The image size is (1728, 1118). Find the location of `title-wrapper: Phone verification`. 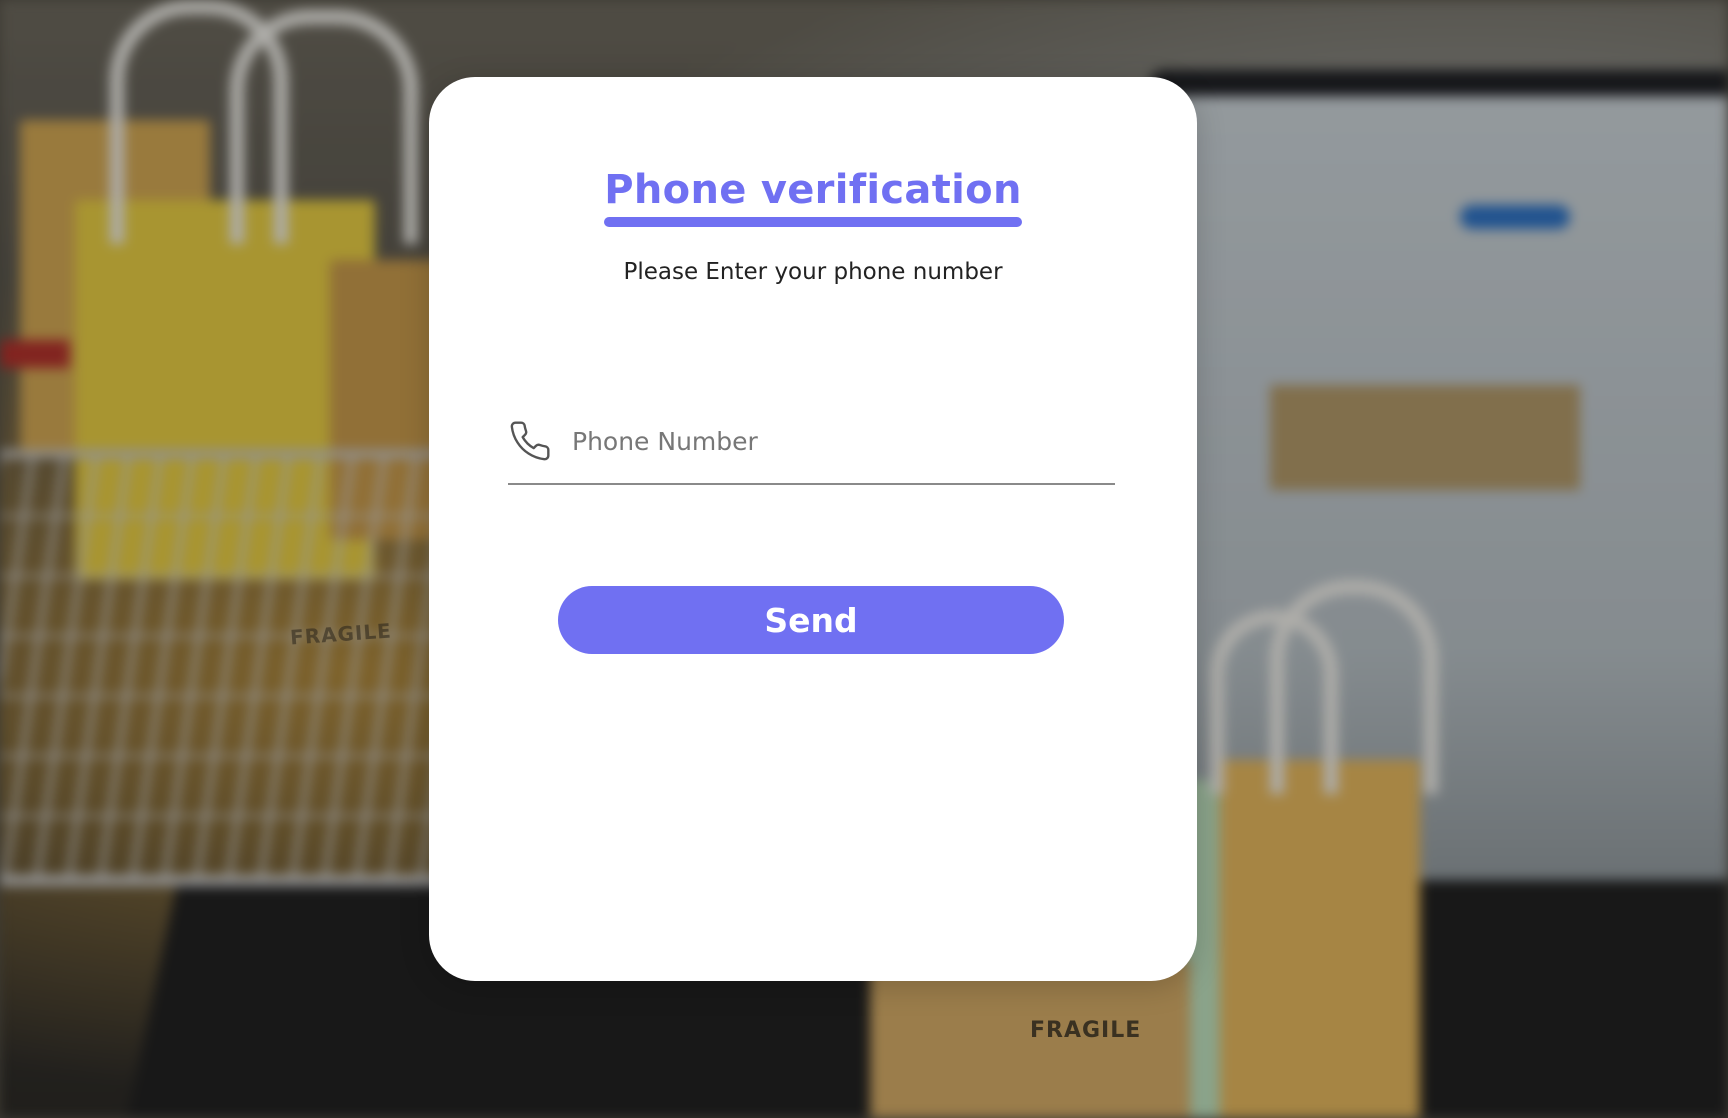

title-wrapper: Phone verification is located at coordinates (813, 197).